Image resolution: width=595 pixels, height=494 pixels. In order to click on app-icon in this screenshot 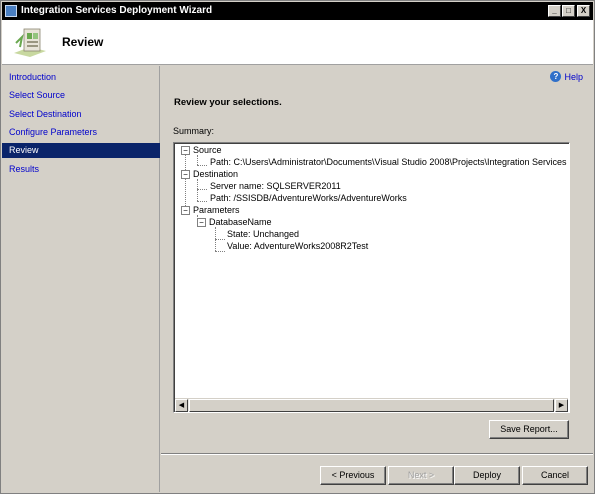, I will do `click(11, 11)`.